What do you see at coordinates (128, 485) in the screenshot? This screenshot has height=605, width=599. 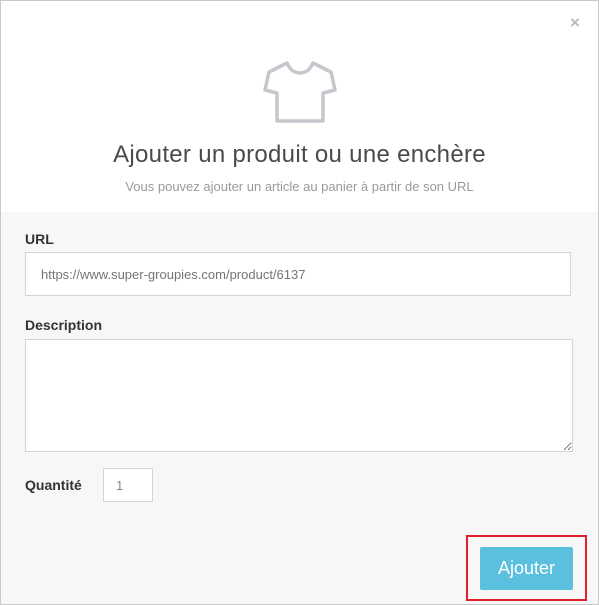 I see `quantity-input` at bounding box center [128, 485].